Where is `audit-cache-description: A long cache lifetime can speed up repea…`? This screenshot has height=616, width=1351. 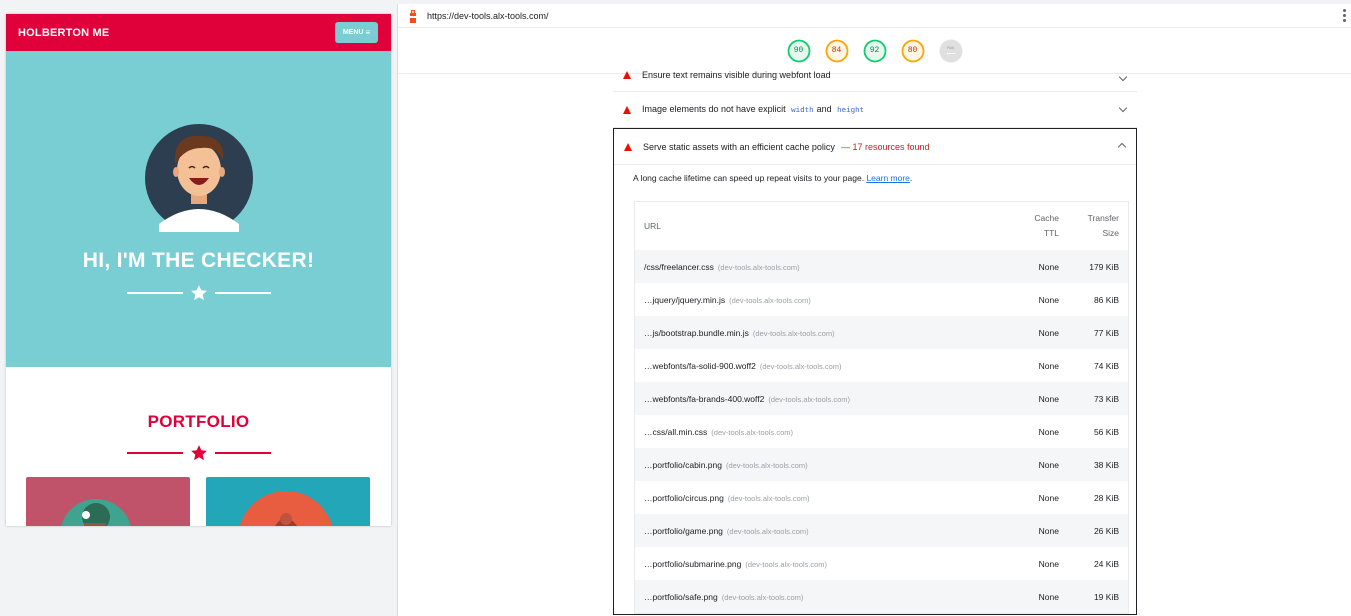 audit-cache-description: A long cache lifetime can speed up repea… is located at coordinates (773, 178).